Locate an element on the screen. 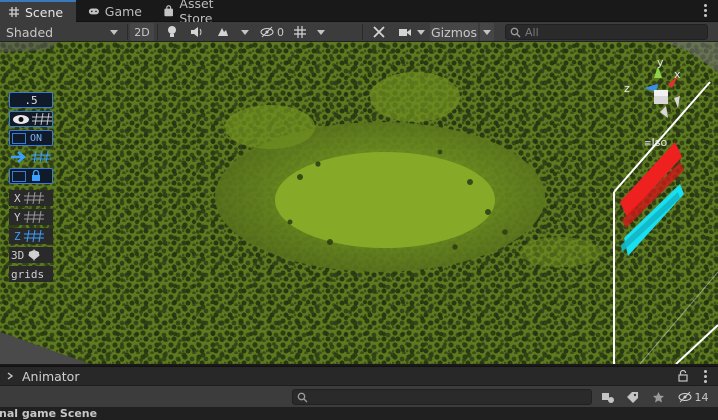 This screenshot has width=718, height=420. grid-size-value: .5 is located at coordinates (31, 100).